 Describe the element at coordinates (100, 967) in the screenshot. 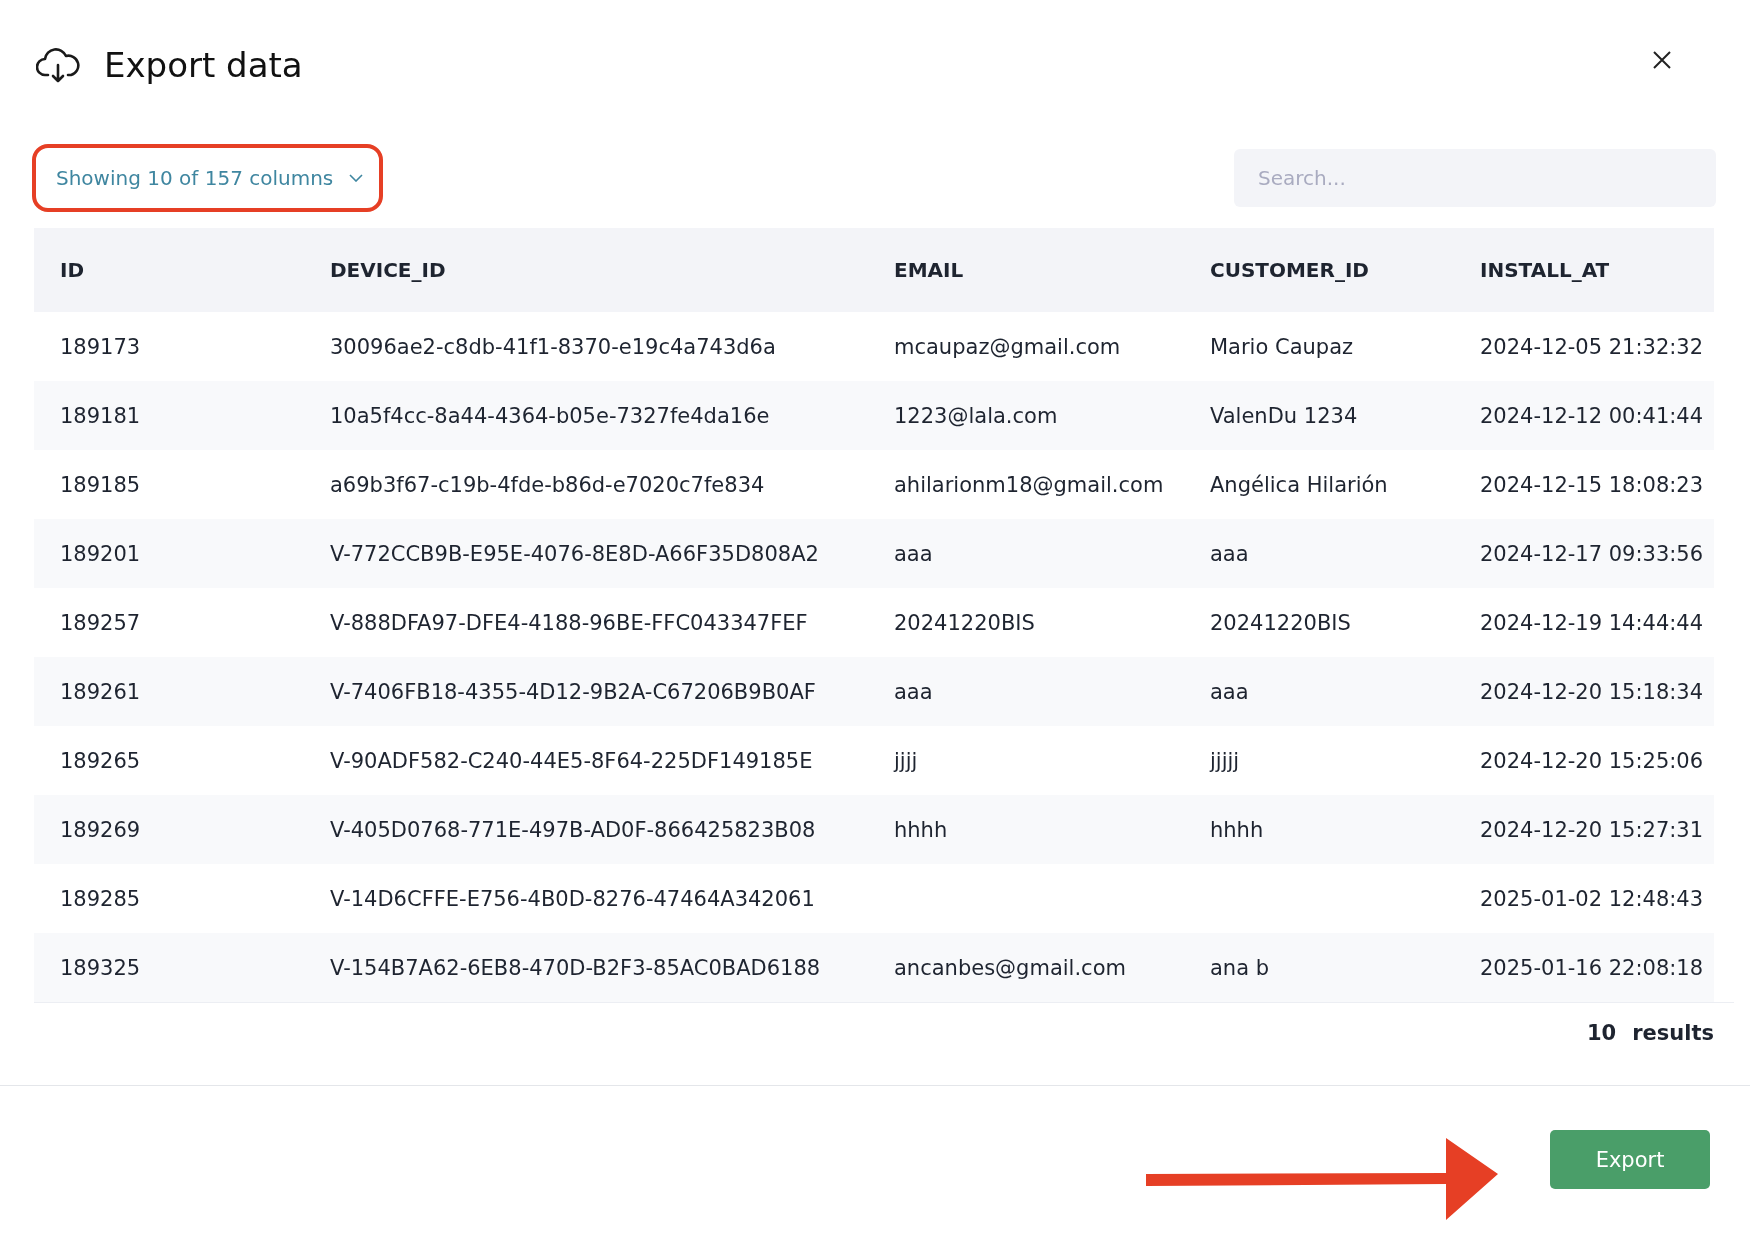

I see `table-cell: 189325` at that location.